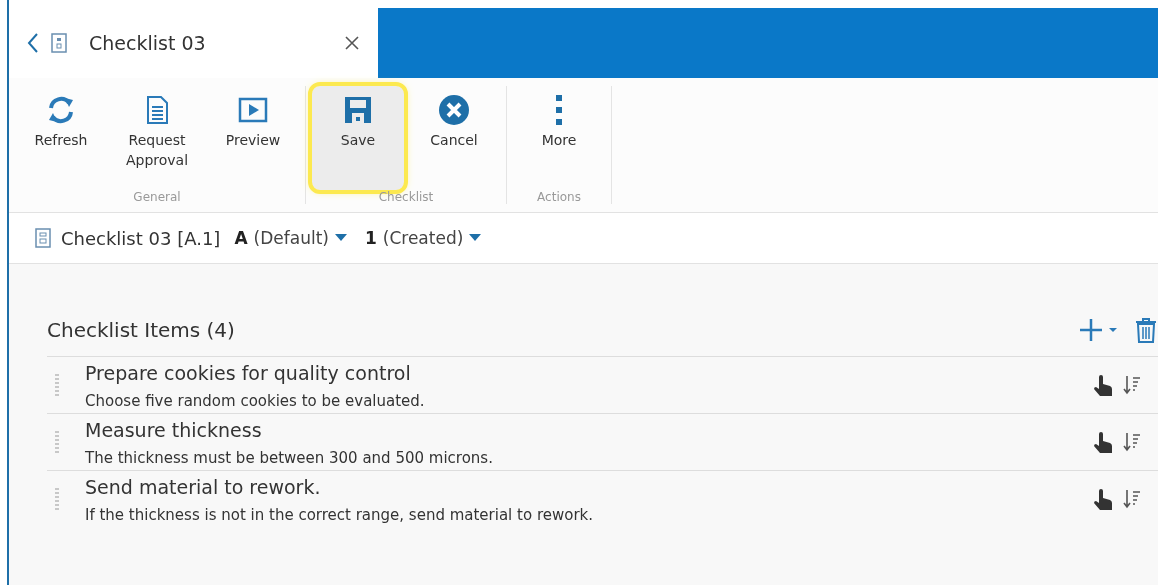  I want to click on revision-dropdown: A (Default), so click(290, 238).